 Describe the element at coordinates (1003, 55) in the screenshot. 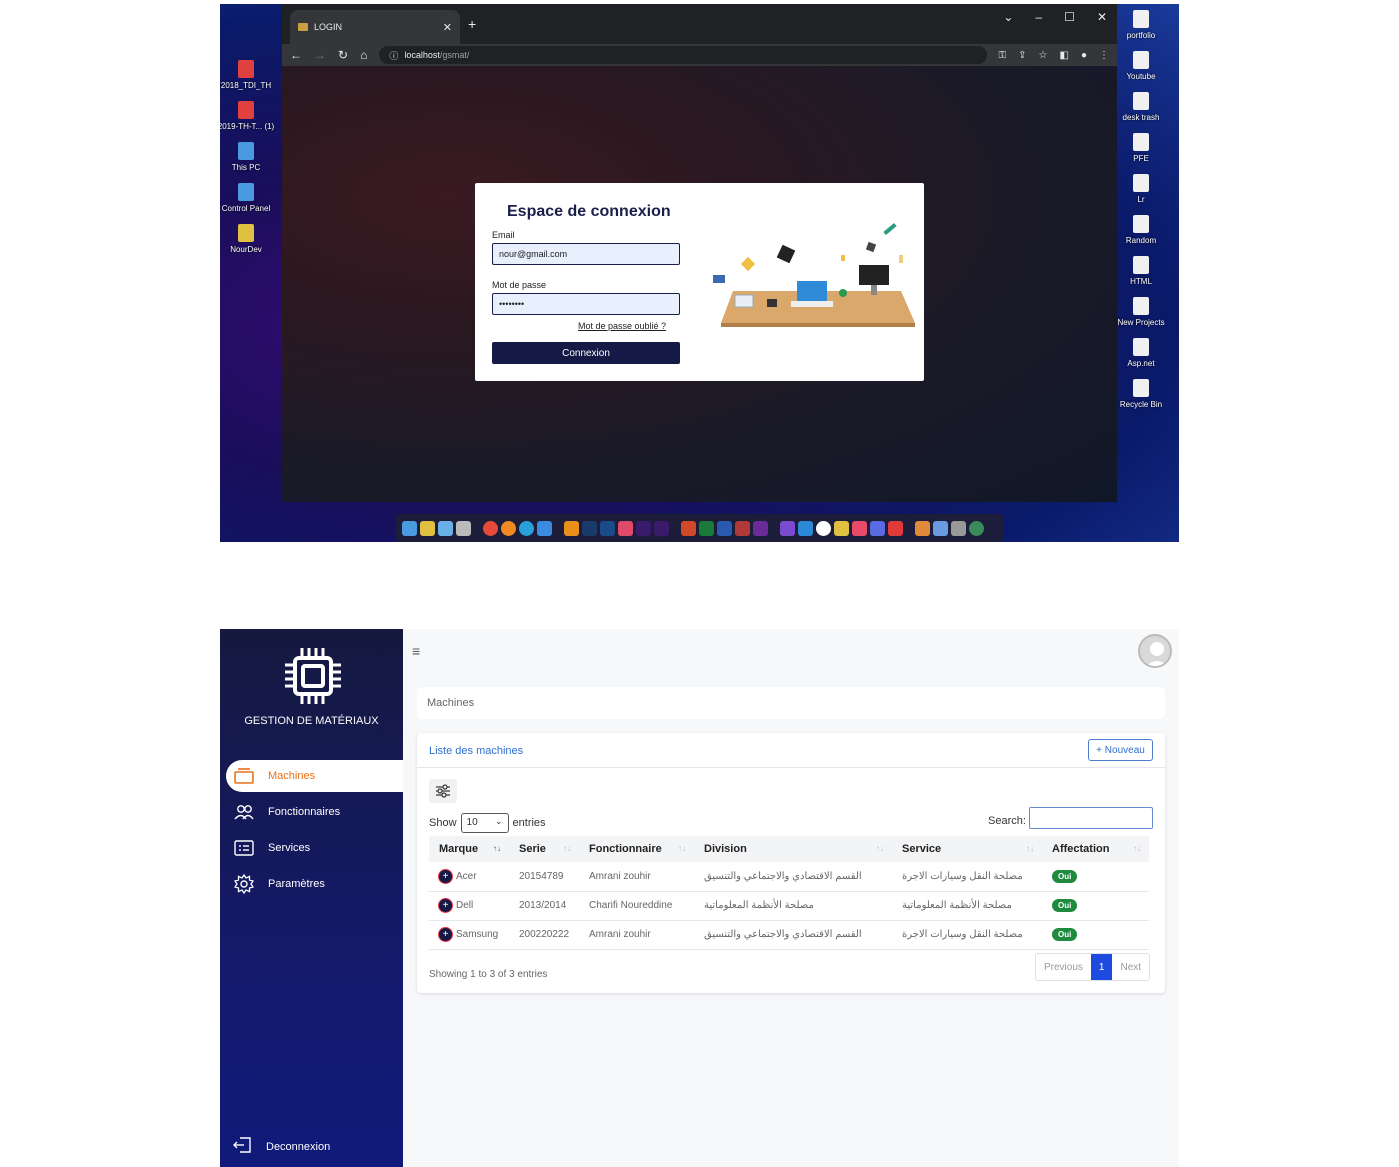

I see `key-icon: ⚿` at that location.